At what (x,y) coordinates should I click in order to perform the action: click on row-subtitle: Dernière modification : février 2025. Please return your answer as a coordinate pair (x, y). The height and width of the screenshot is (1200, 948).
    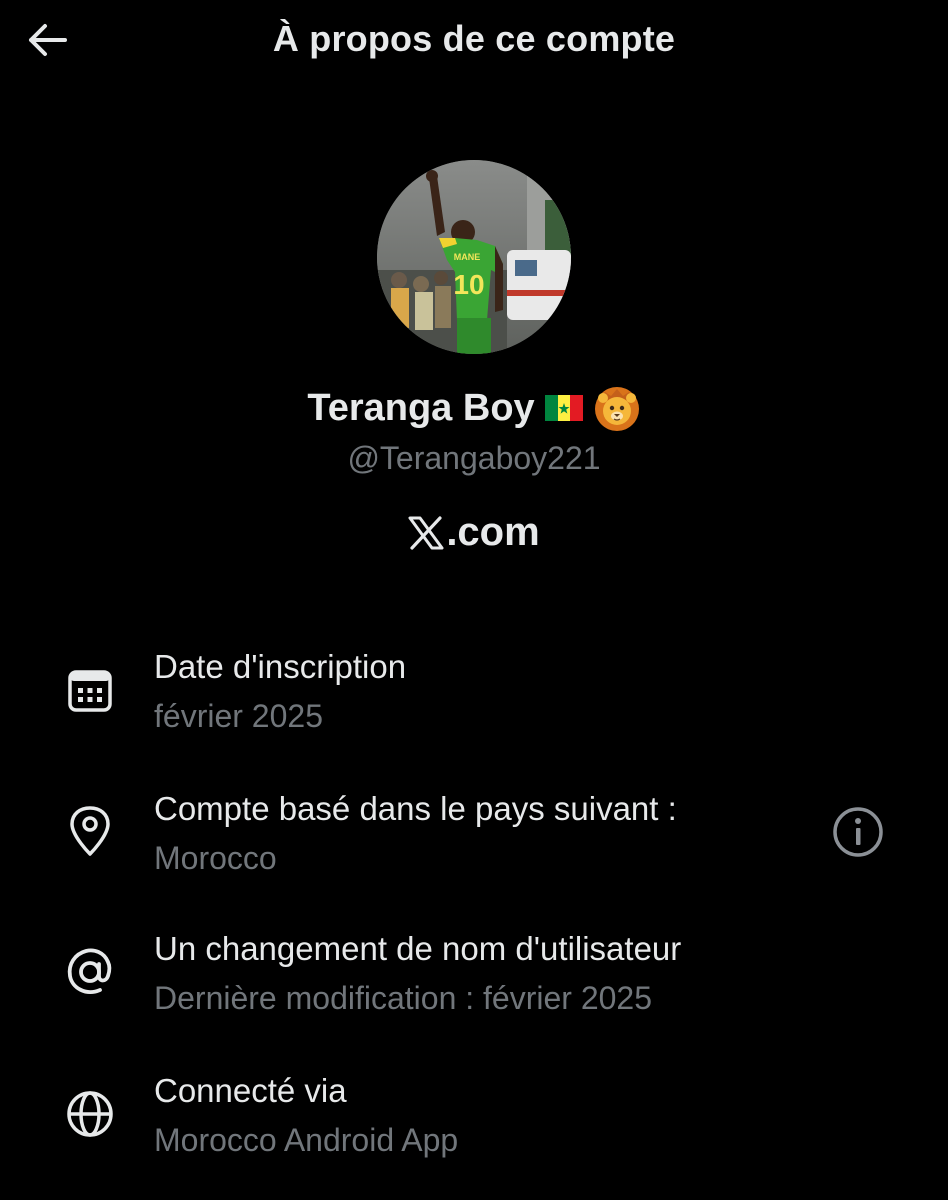
    Looking at the image, I should click on (403, 998).